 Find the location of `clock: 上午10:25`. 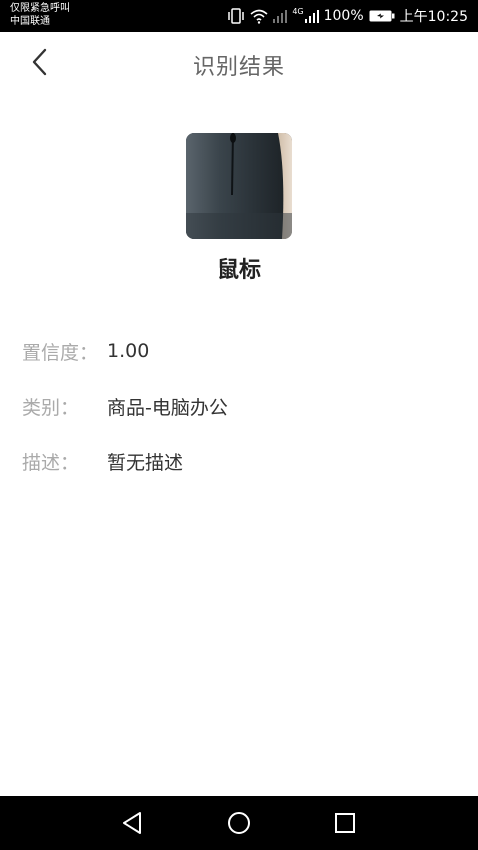

clock: 上午10:25 is located at coordinates (433, 17).